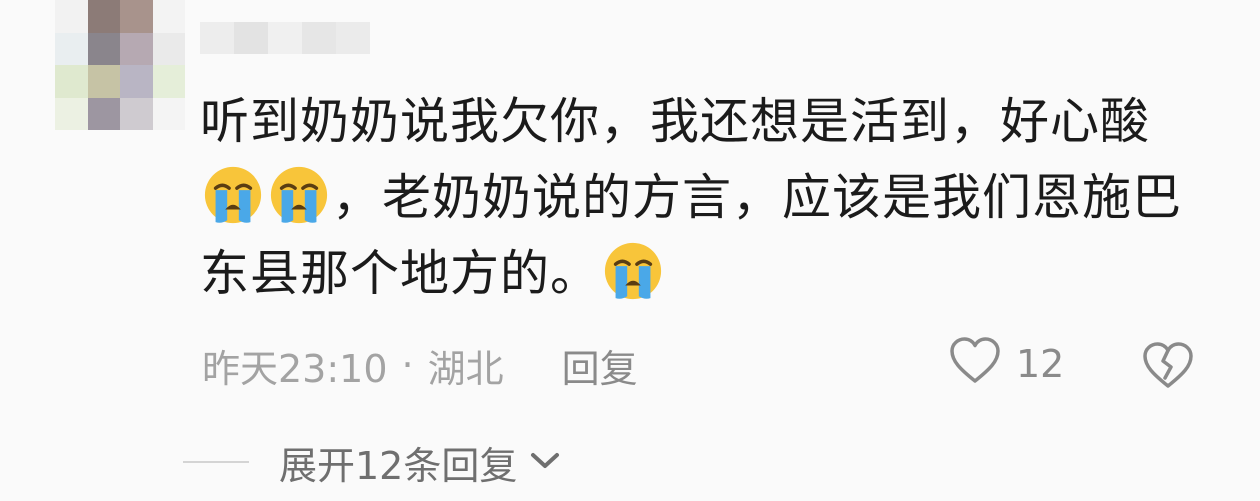 The image size is (1260, 501). Describe the element at coordinates (216, 462) in the screenshot. I see `divider-line` at that location.